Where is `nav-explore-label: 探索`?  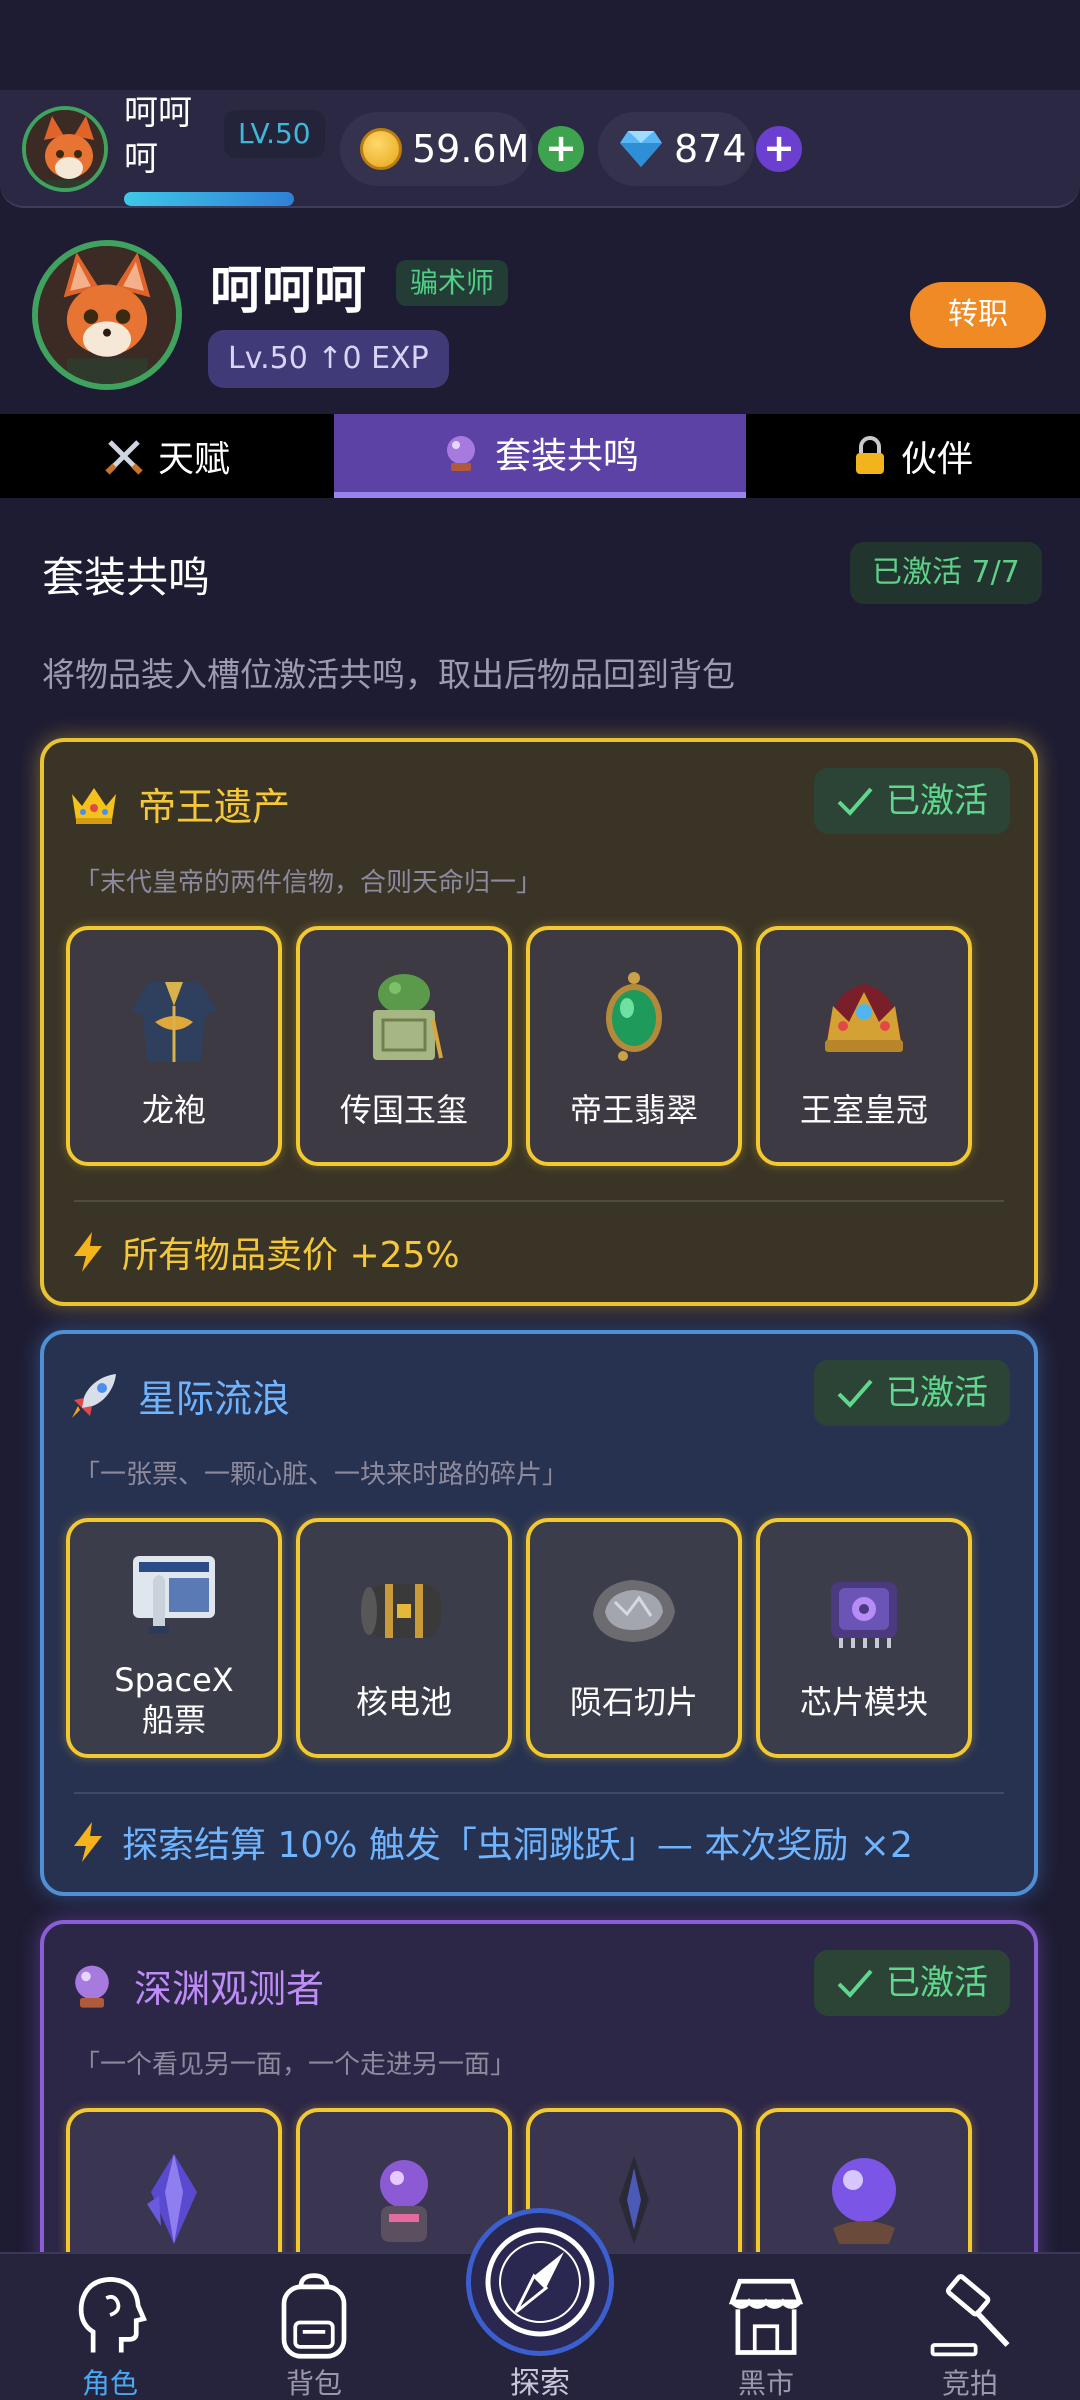
nav-explore-label: 探索 is located at coordinates (540, 2383).